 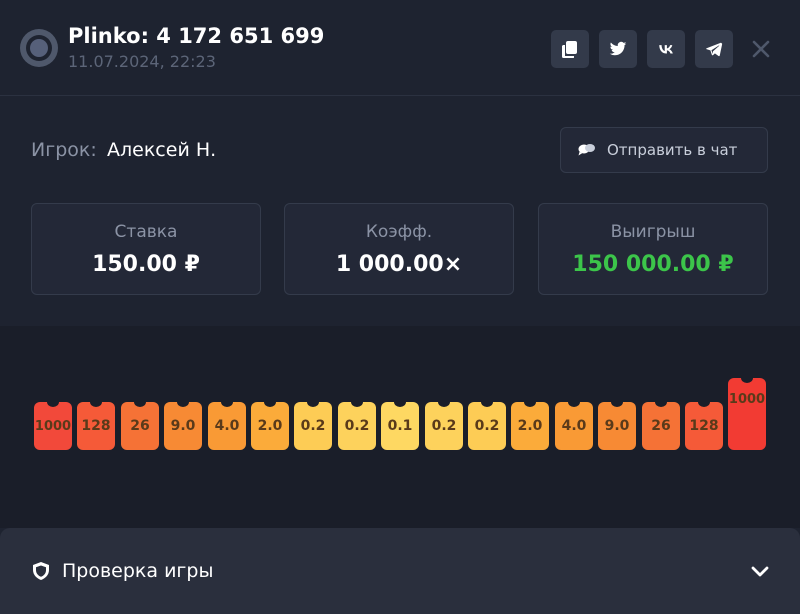 I want to click on close-button, so click(x=761, y=49).